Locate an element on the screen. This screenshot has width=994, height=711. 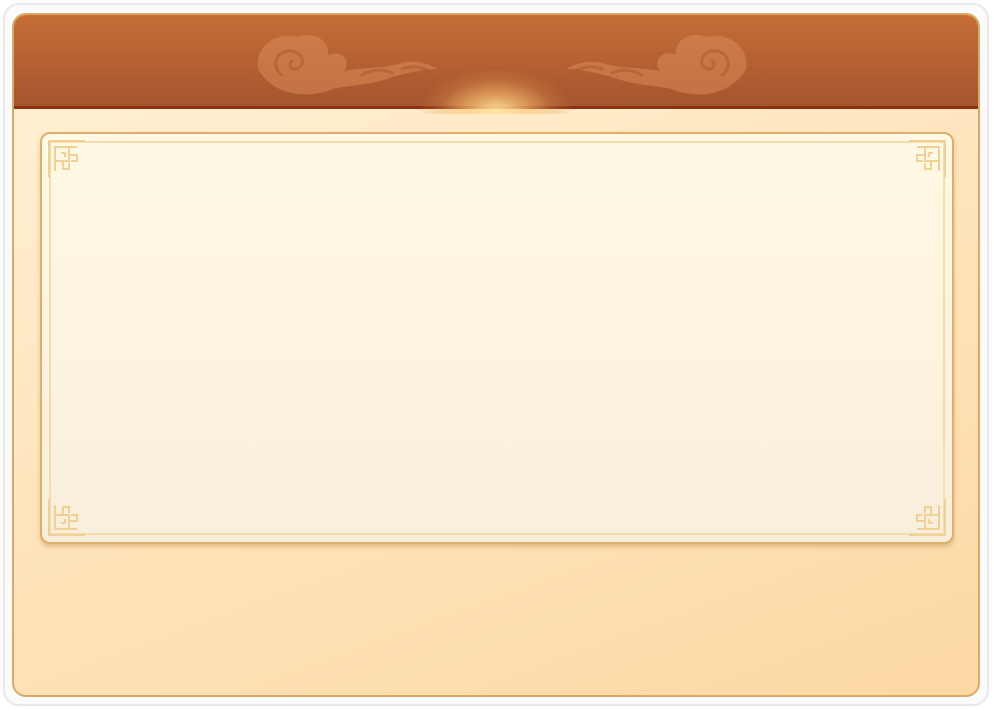
dialog-header is located at coordinates (496, 64).